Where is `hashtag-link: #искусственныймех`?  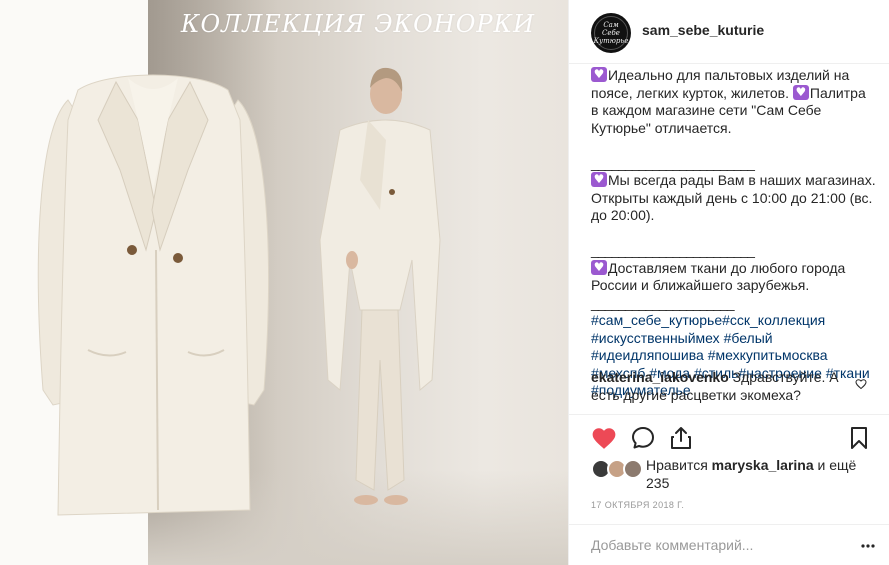 hashtag-link: #искусственныймех is located at coordinates (655, 338).